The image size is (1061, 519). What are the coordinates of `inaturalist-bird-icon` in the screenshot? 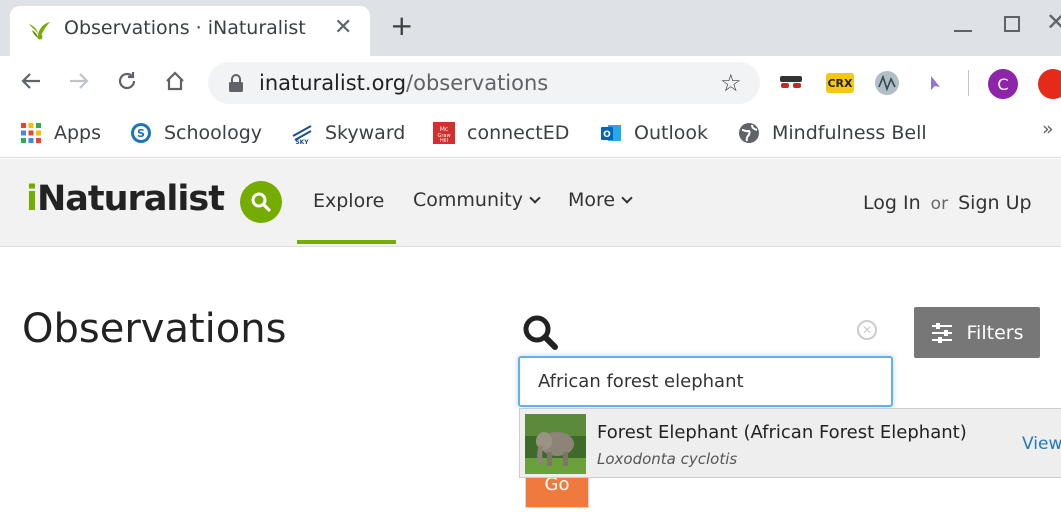 It's located at (39, 31).